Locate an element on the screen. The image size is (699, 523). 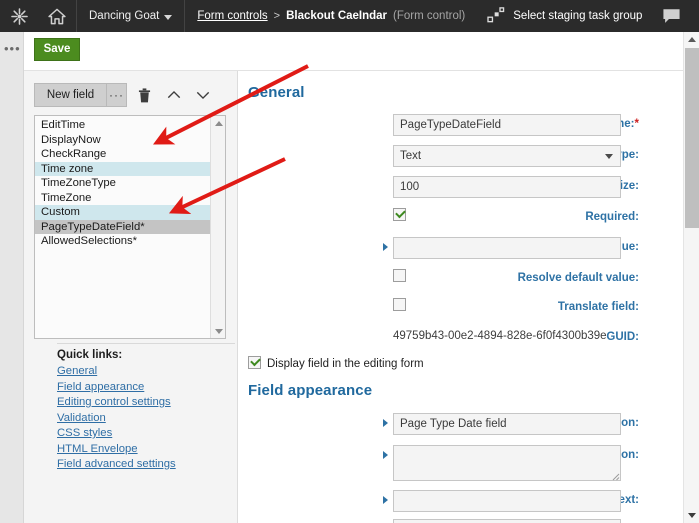
list-item: EditTime is located at coordinates (123, 125).